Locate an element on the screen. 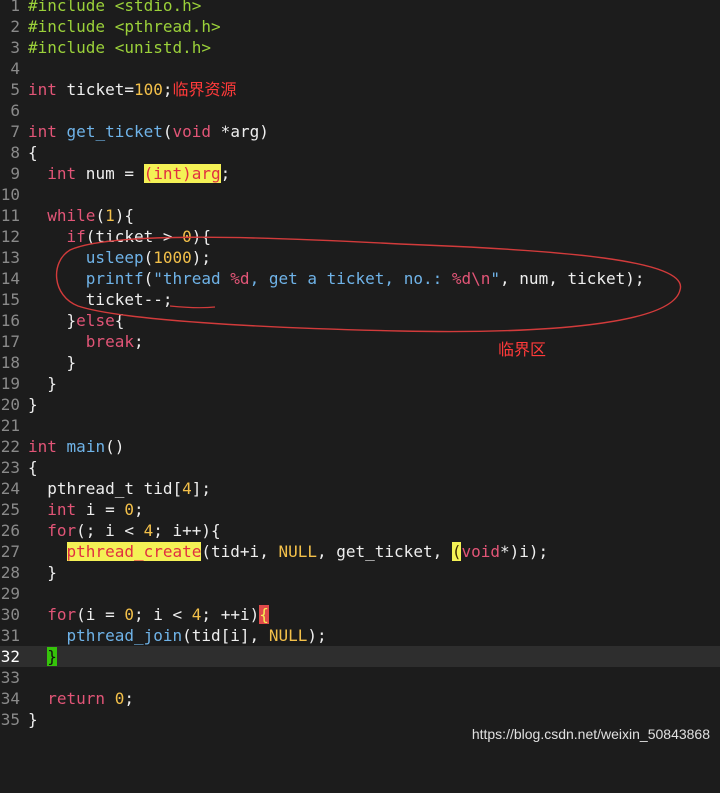 The width and height of the screenshot is (720, 793). code-text: for(; i < 4; i++){ is located at coordinates (124, 530).